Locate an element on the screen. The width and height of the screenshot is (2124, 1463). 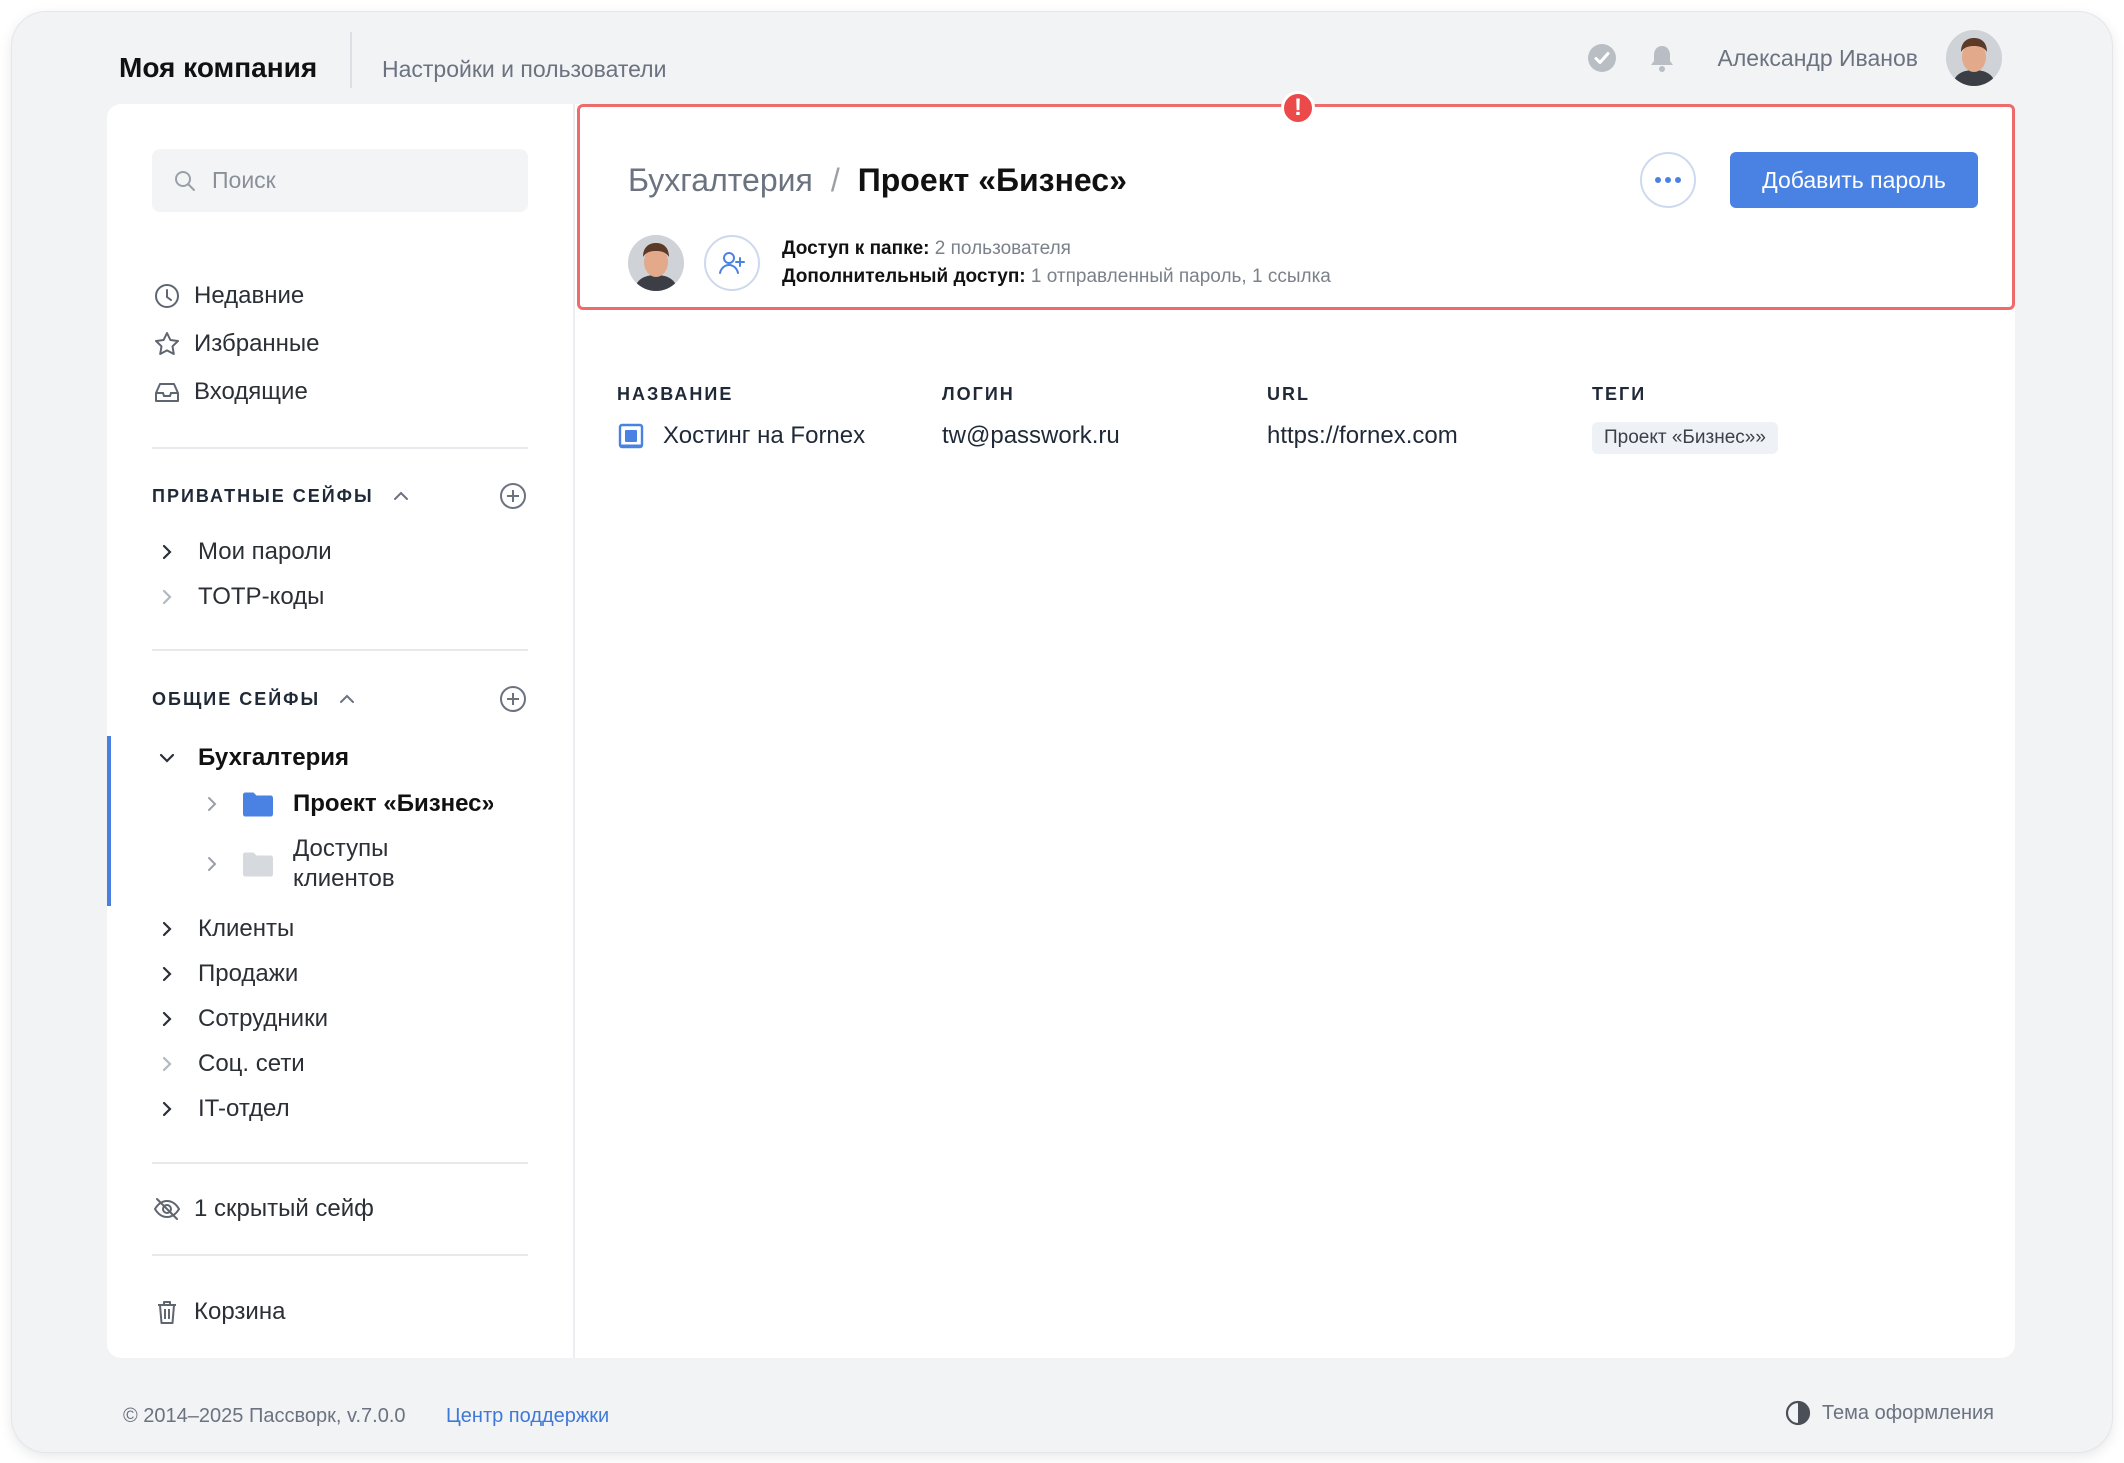
folder-access-value: 2 пользователя is located at coordinates (1003, 248).